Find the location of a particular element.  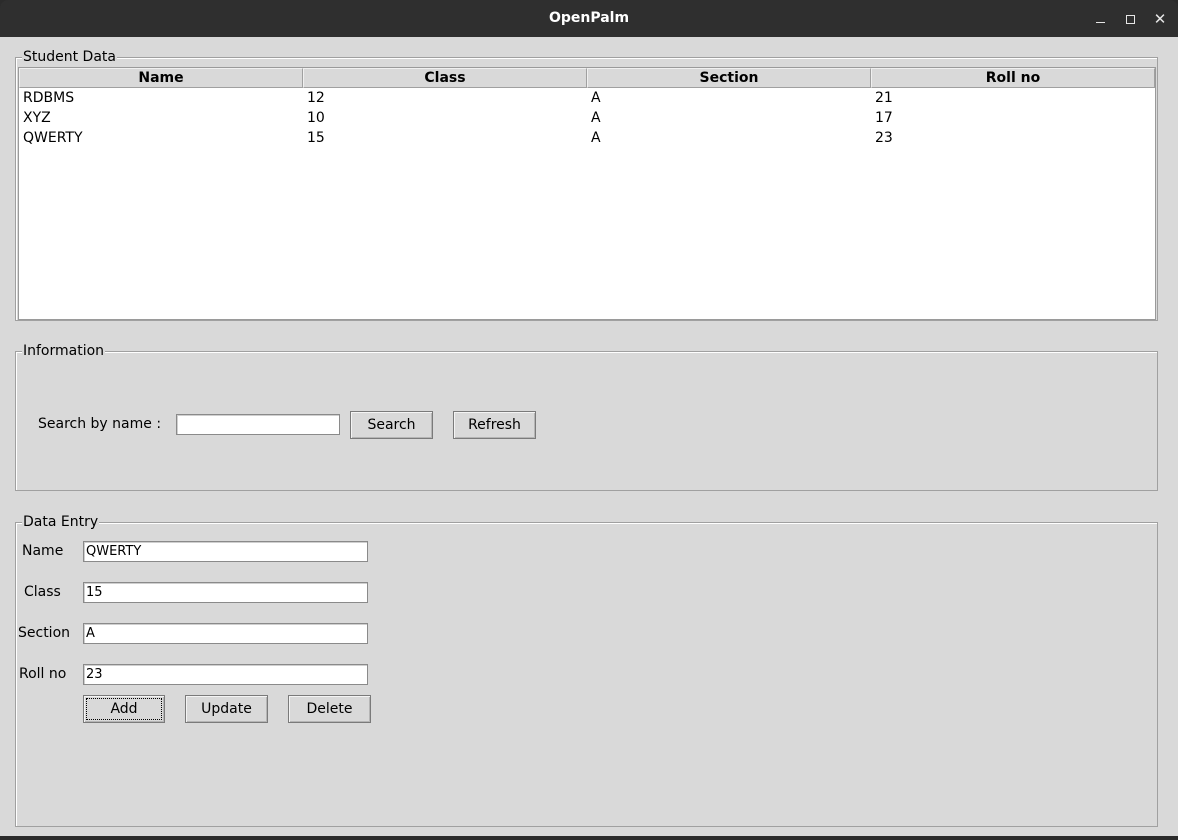

refresh-button: Refresh is located at coordinates (494, 425).